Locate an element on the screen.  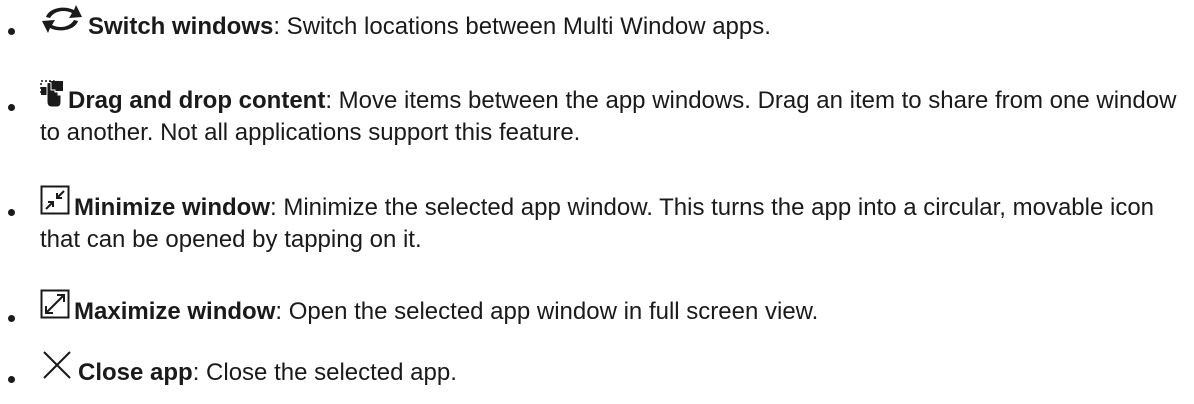
item-term: Minimize window is located at coordinates (172, 207).